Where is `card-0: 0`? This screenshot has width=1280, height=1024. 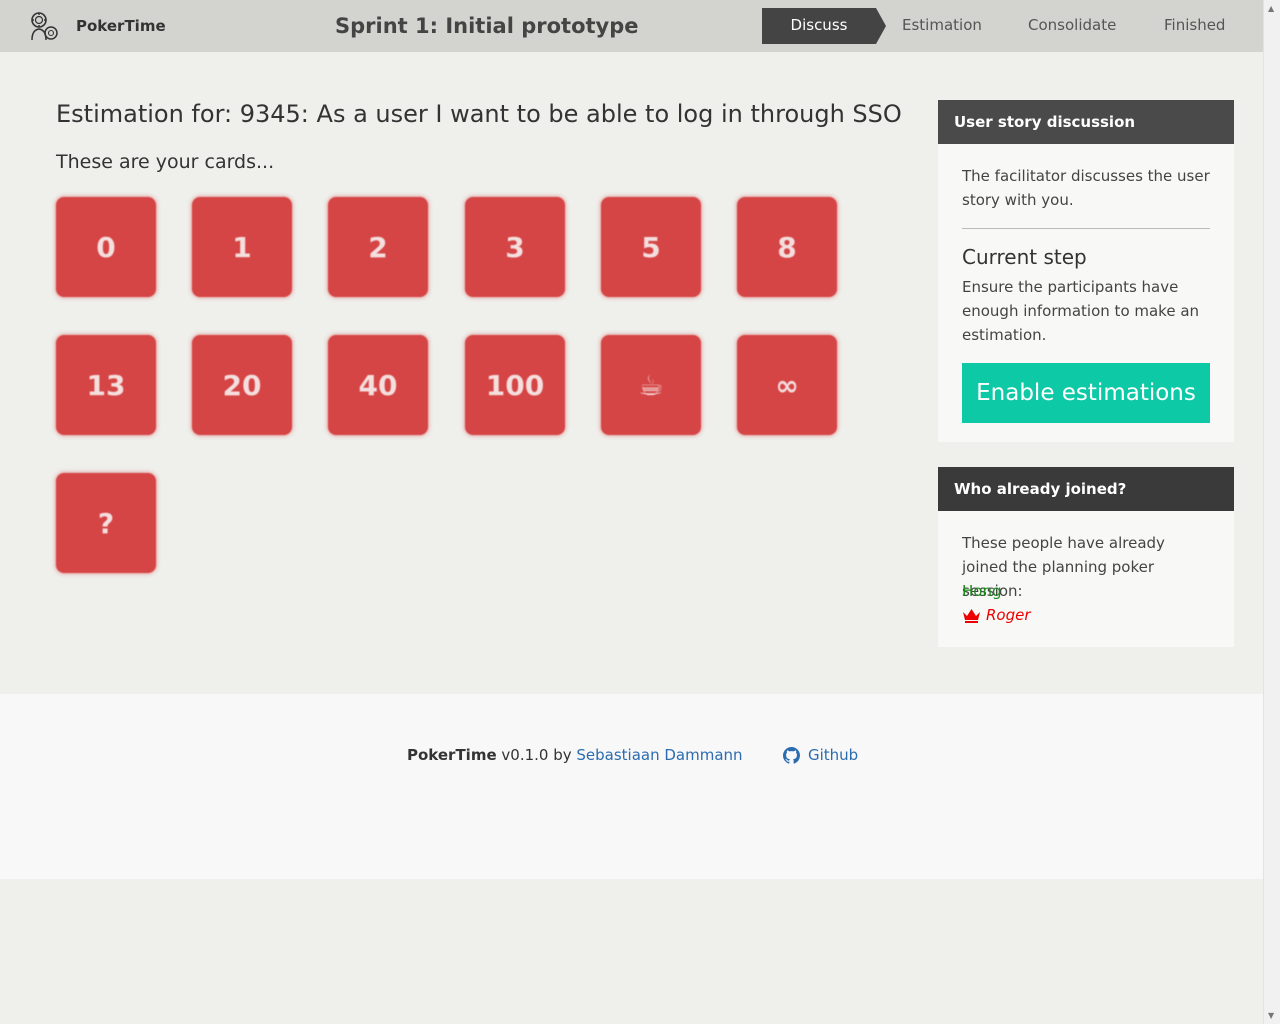
card-0: 0 is located at coordinates (106, 247).